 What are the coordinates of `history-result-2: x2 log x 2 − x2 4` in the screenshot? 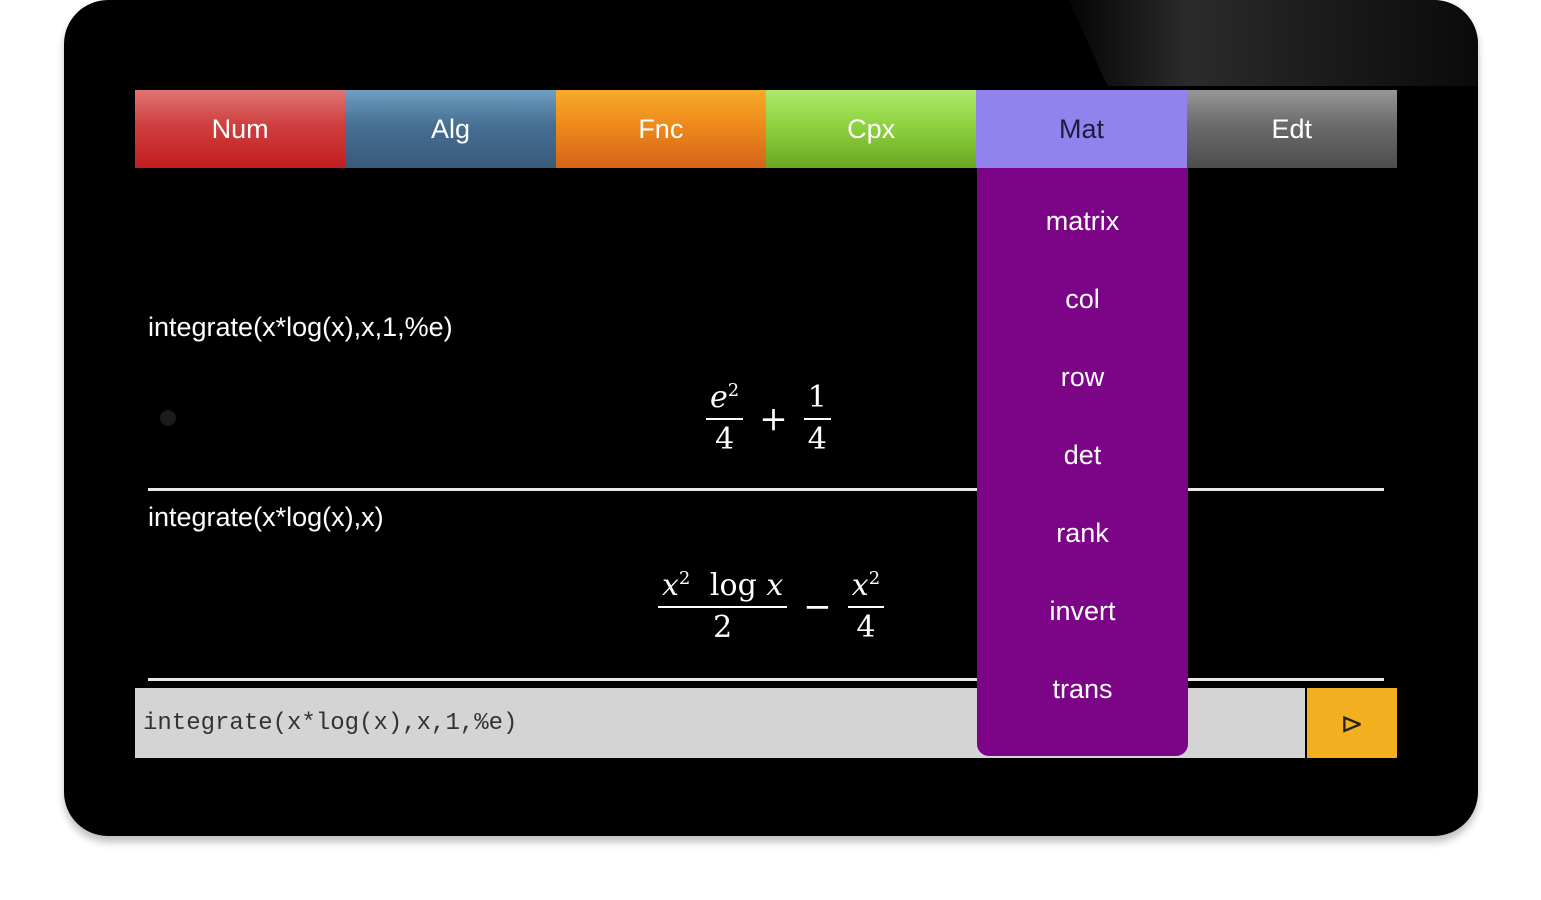 It's located at (771, 607).